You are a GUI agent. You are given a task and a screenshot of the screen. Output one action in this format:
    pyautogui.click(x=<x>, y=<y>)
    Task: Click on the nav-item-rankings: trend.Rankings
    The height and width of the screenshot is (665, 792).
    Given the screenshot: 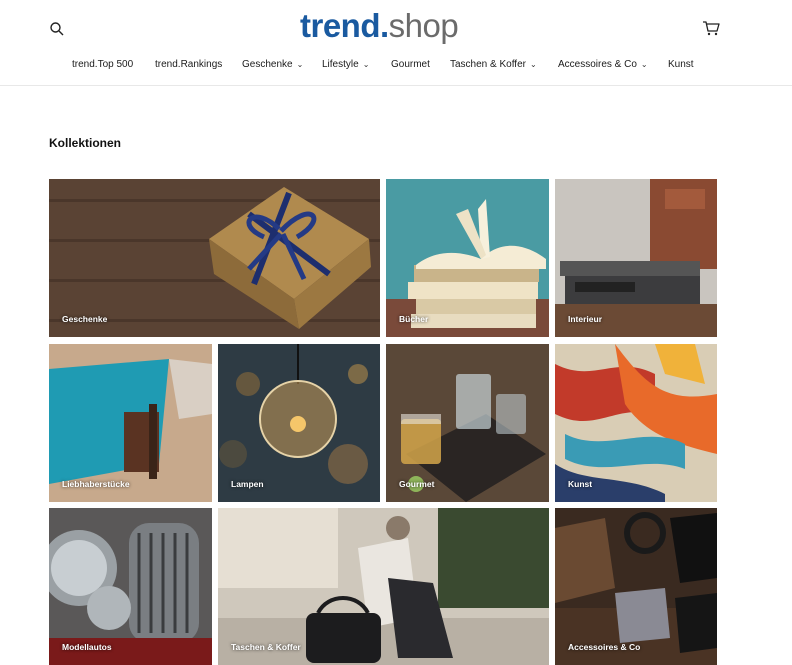 What is the action you would take?
    pyautogui.click(x=188, y=65)
    